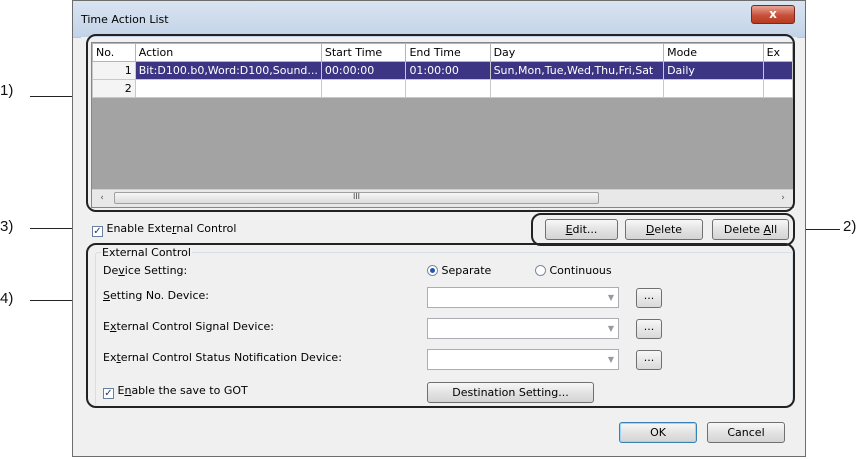  I want to click on title-bar: Time Action List x, so click(439, 19).